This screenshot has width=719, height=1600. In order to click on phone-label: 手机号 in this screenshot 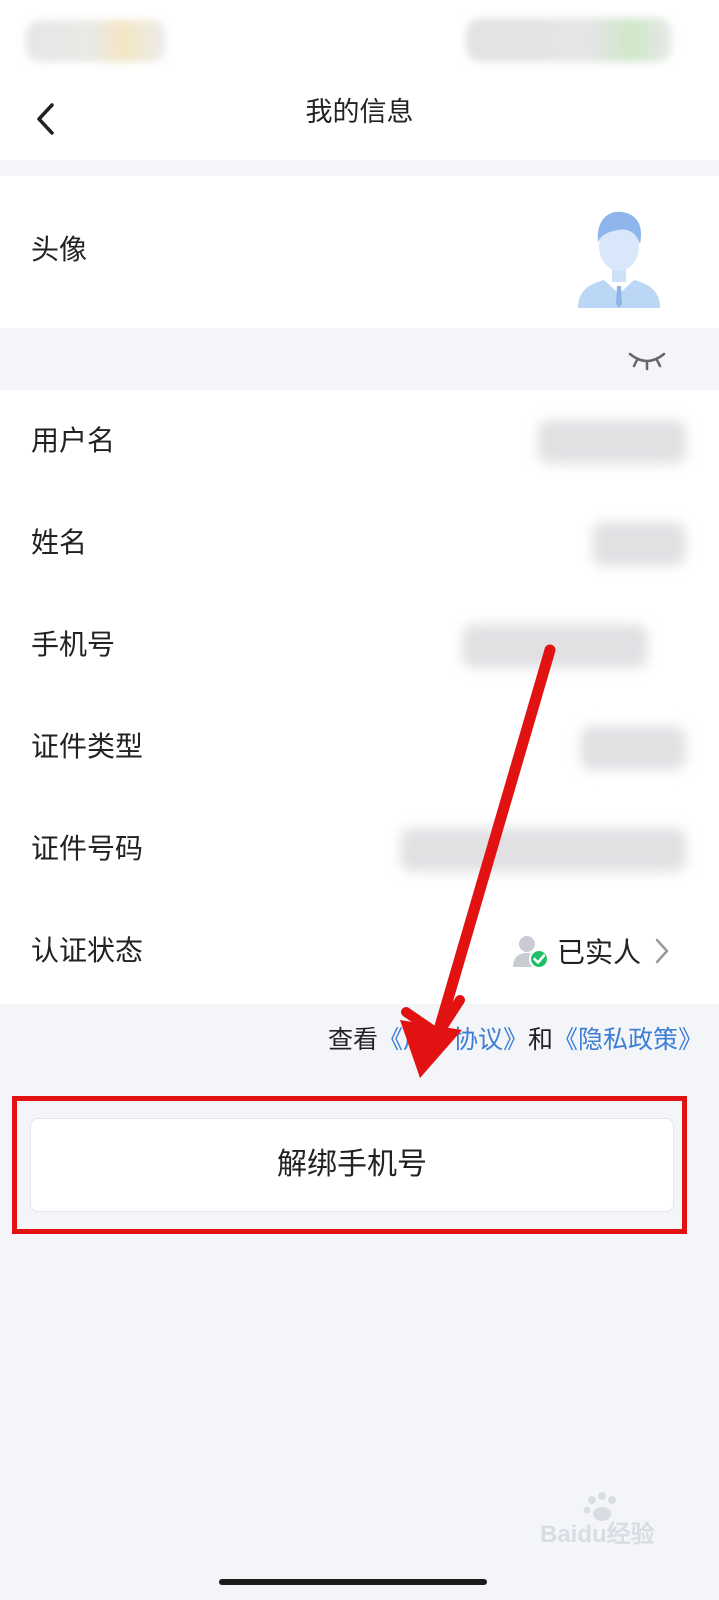, I will do `click(73, 644)`.